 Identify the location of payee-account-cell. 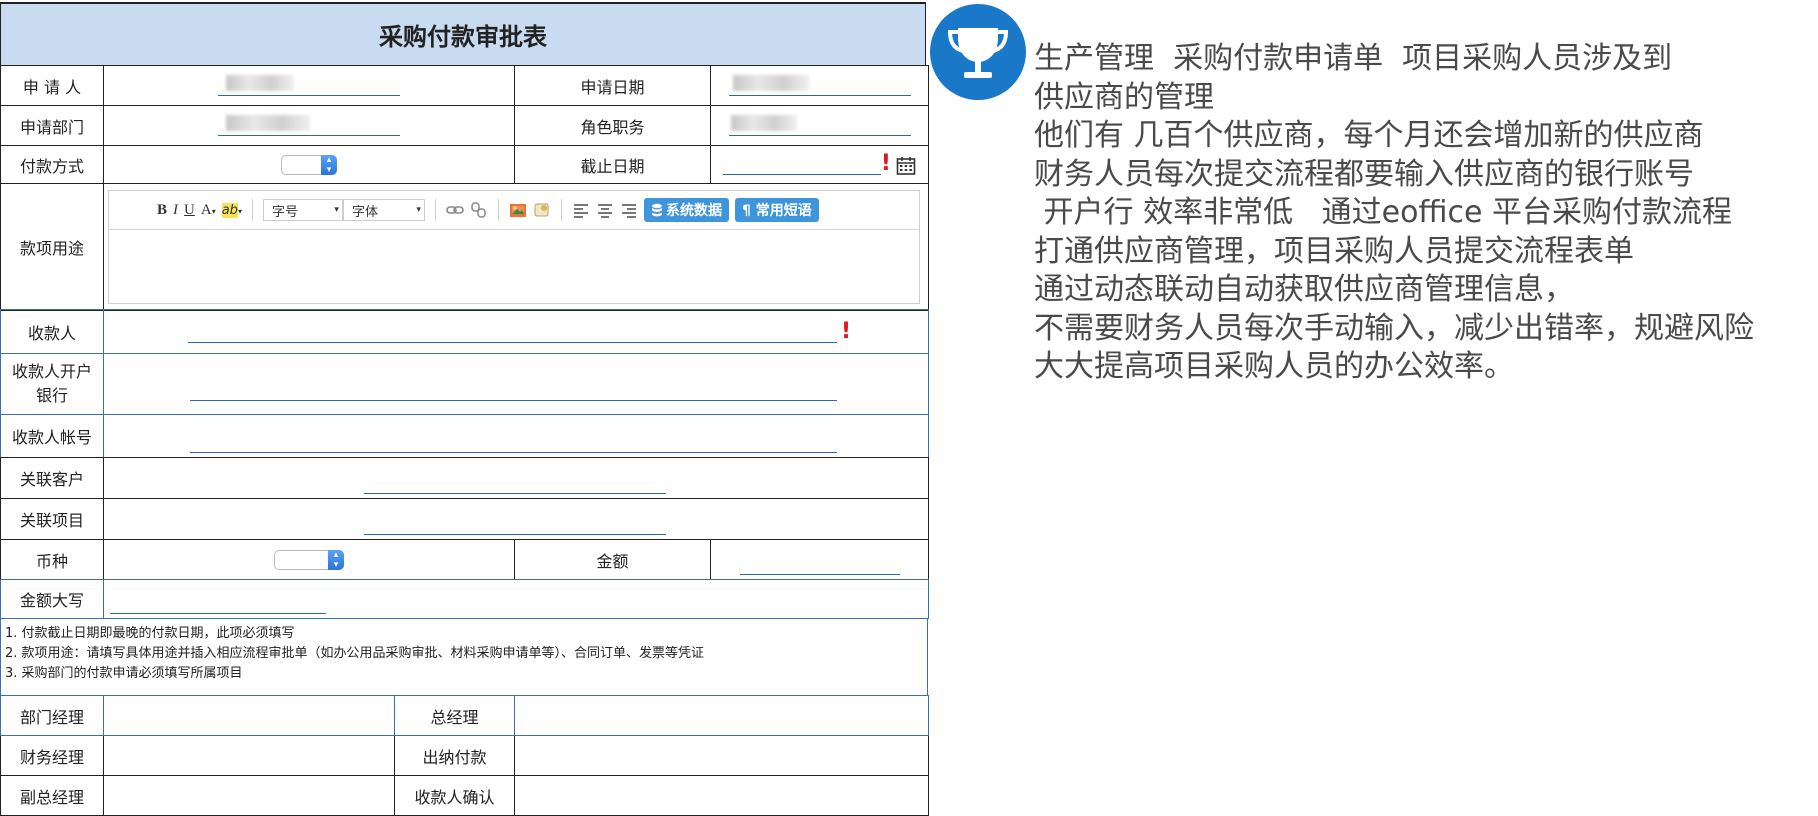
(516, 436).